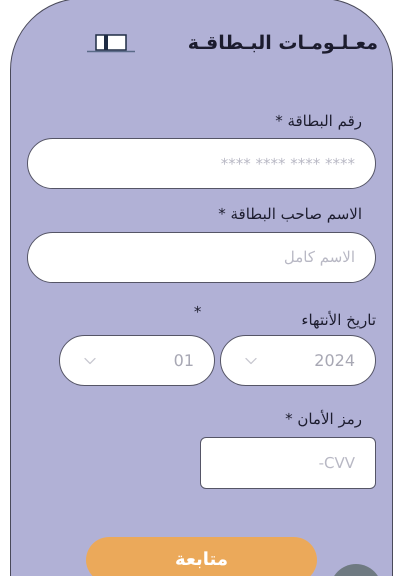 Image resolution: width=403 pixels, height=576 pixels. What do you see at coordinates (201, 556) in the screenshot?
I see `continue-button: متابعة` at bounding box center [201, 556].